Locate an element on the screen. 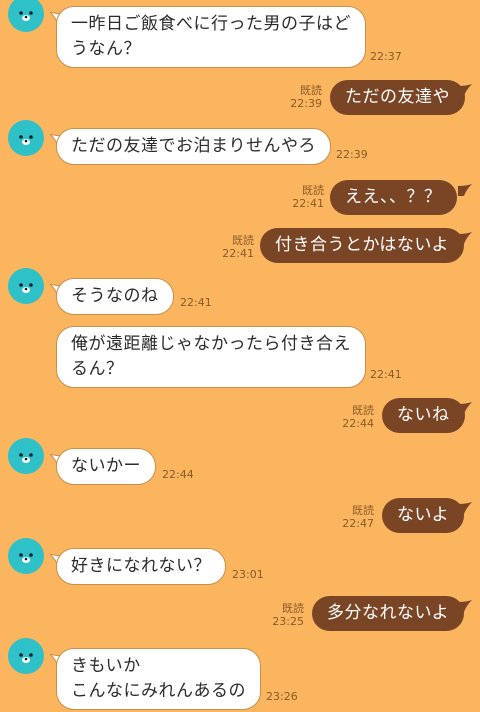 The image size is (480, 712). message-bubble: ただの友達でお泊まりせんやろ is located at coordinates (193, 146).